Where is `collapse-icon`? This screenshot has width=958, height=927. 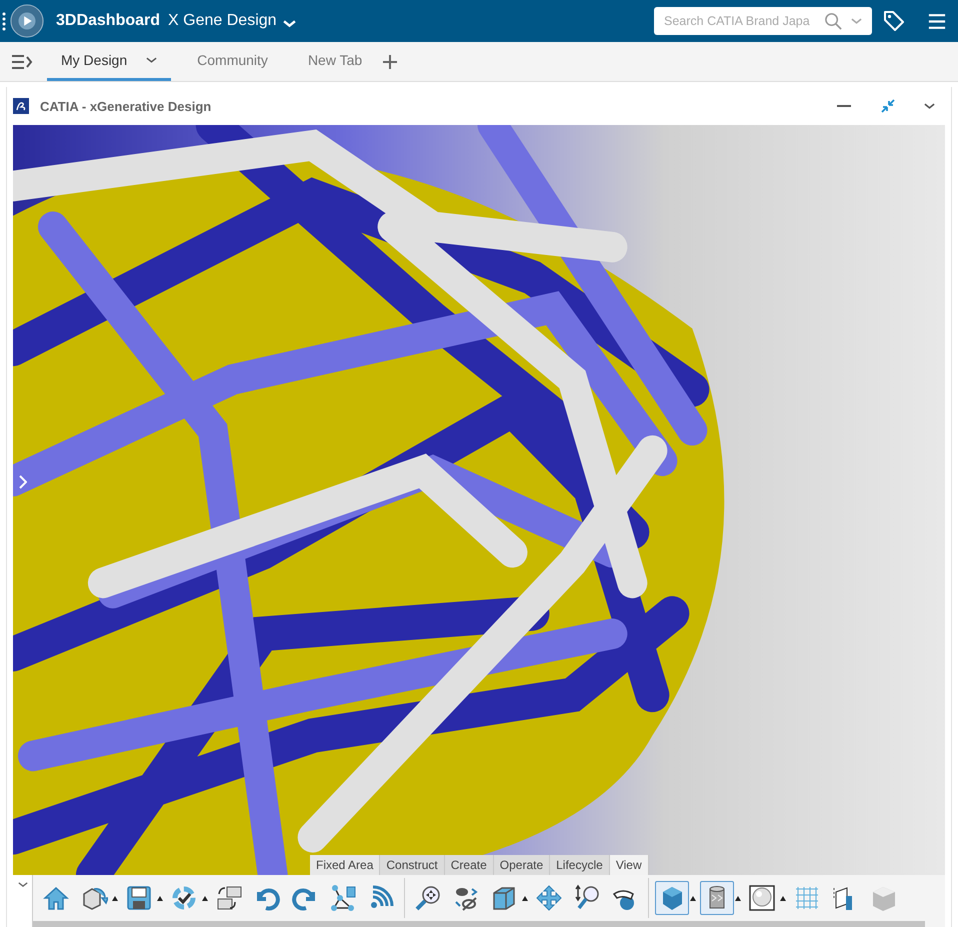
collapse-icon is located at coordinates (888, 106).